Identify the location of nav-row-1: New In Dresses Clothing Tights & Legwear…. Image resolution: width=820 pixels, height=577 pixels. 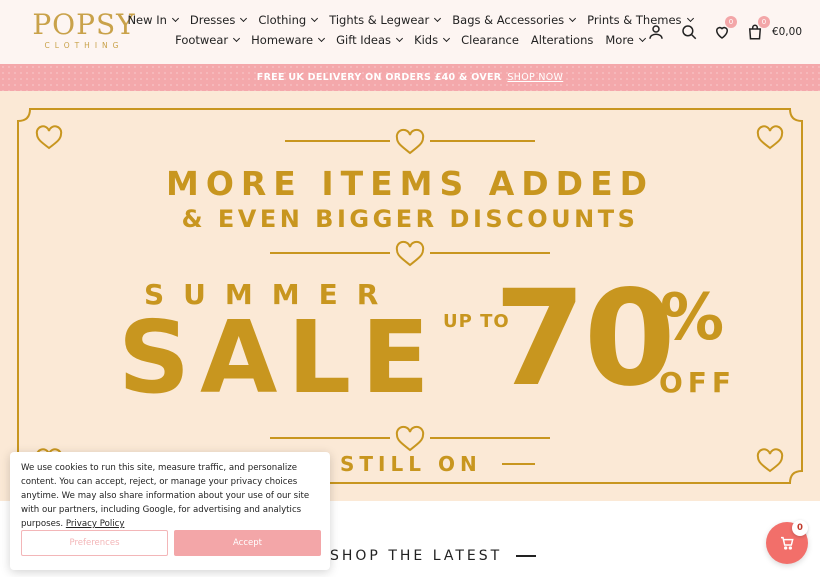
(410, 20).